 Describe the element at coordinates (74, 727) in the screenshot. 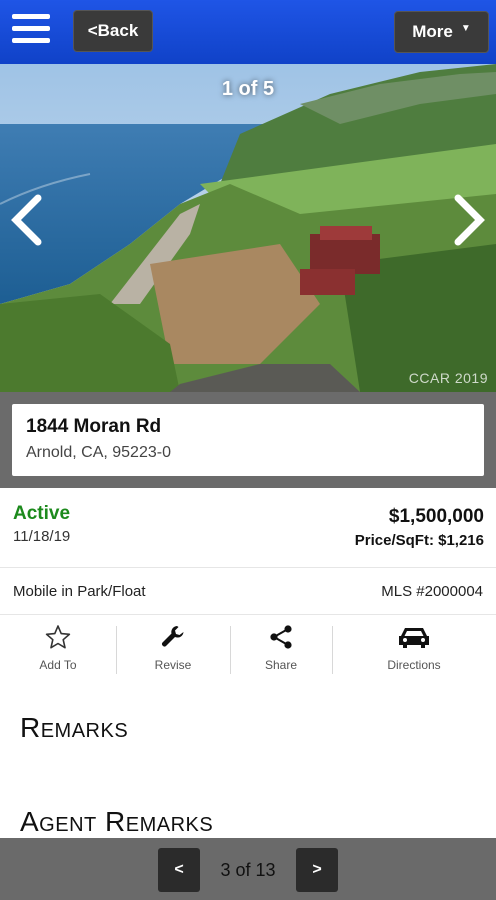

I see `remarks-heading: Remarks` at that location.